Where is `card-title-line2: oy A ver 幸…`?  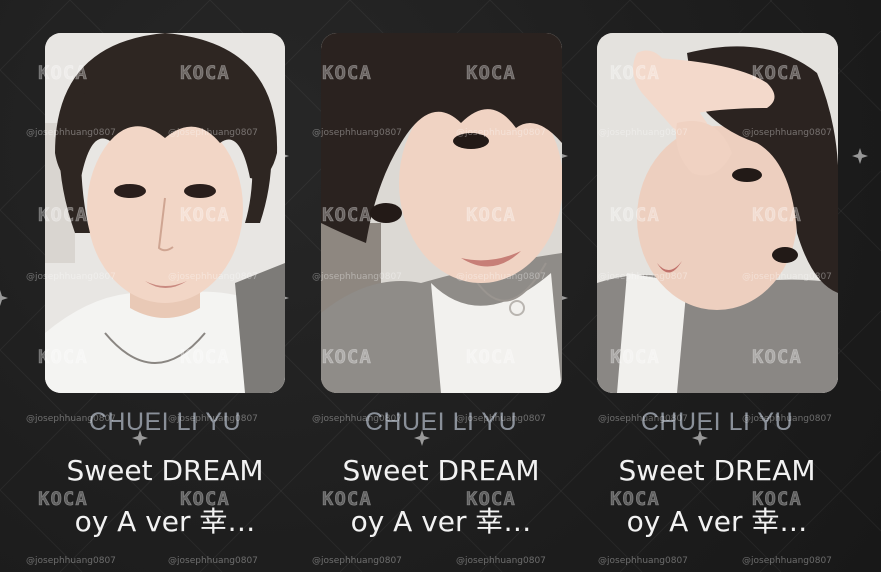
card-title-line2: oy A ver 幸… is located at coordinates (716, 520).